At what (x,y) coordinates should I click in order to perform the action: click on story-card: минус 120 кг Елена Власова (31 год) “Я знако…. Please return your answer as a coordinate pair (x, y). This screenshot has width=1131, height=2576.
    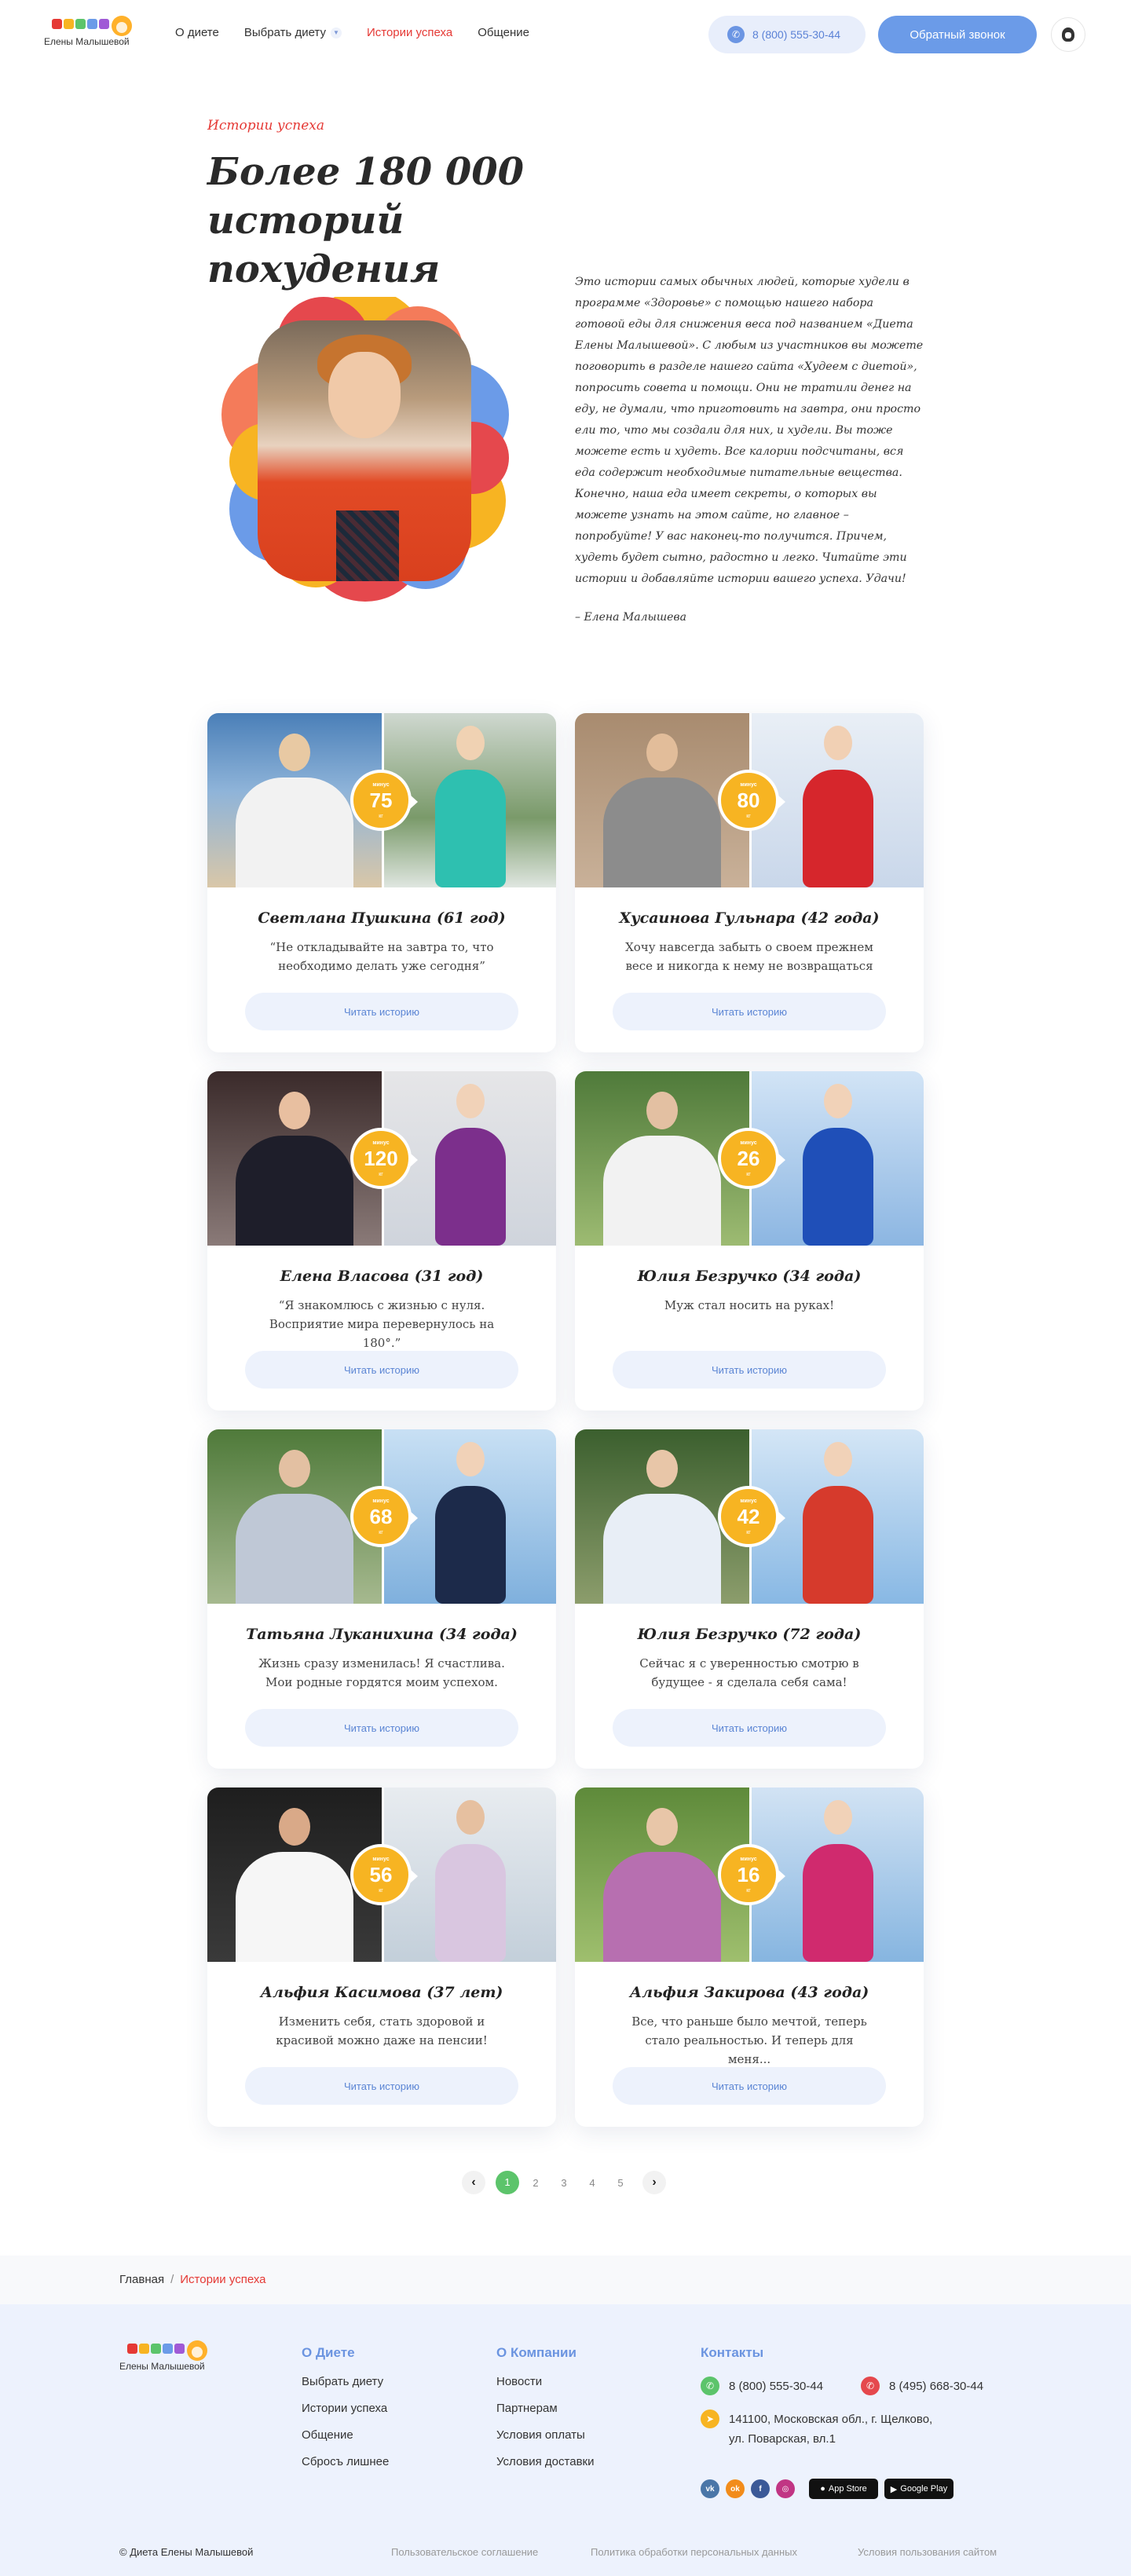
    Looking at the image, I should click on (381, 1241).